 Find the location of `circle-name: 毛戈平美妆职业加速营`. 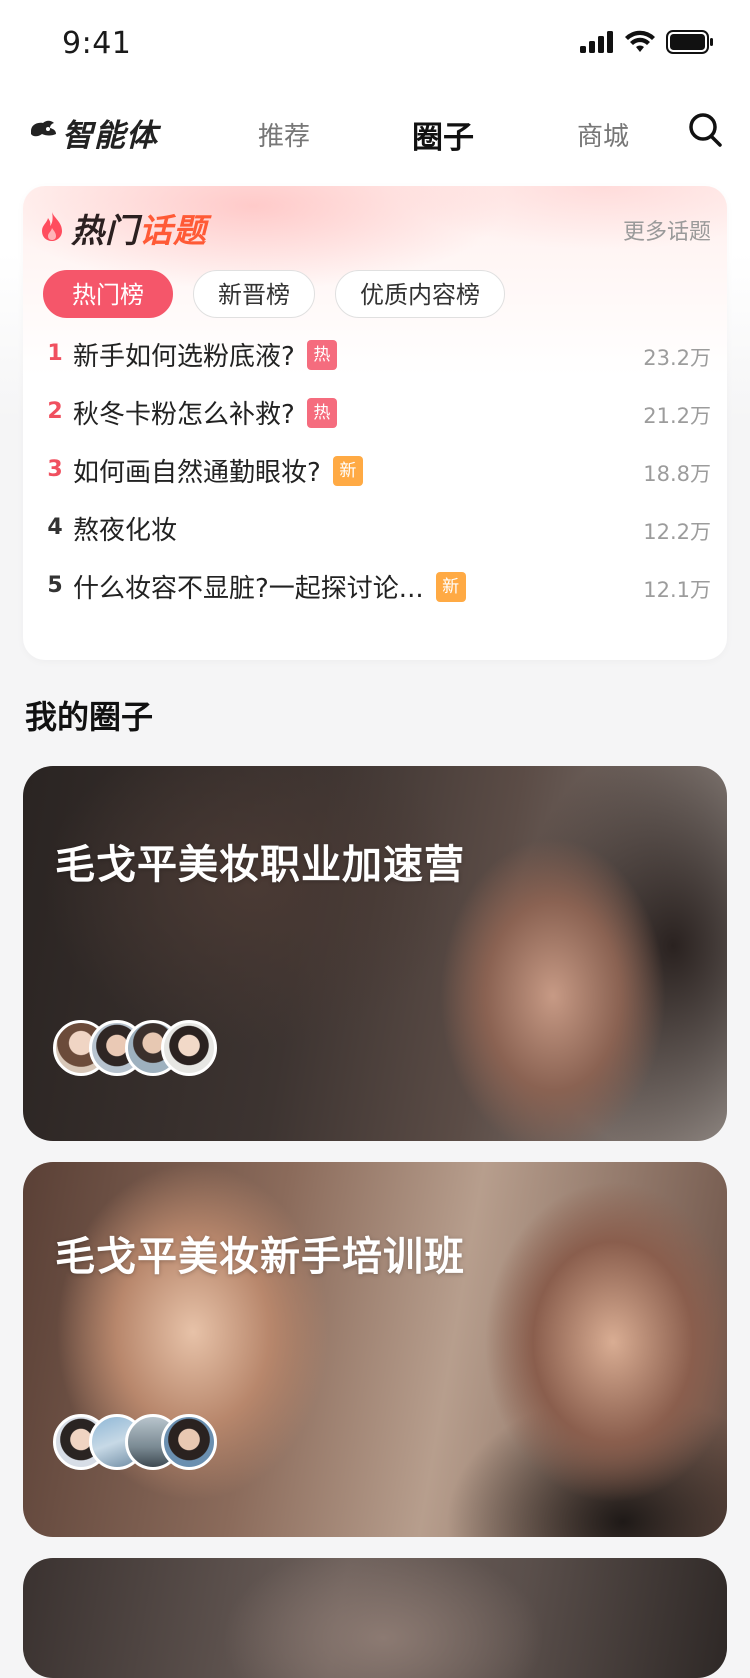

circle-name: 毛戈平美妆职业加速营 is located at coordinates (260, 865).